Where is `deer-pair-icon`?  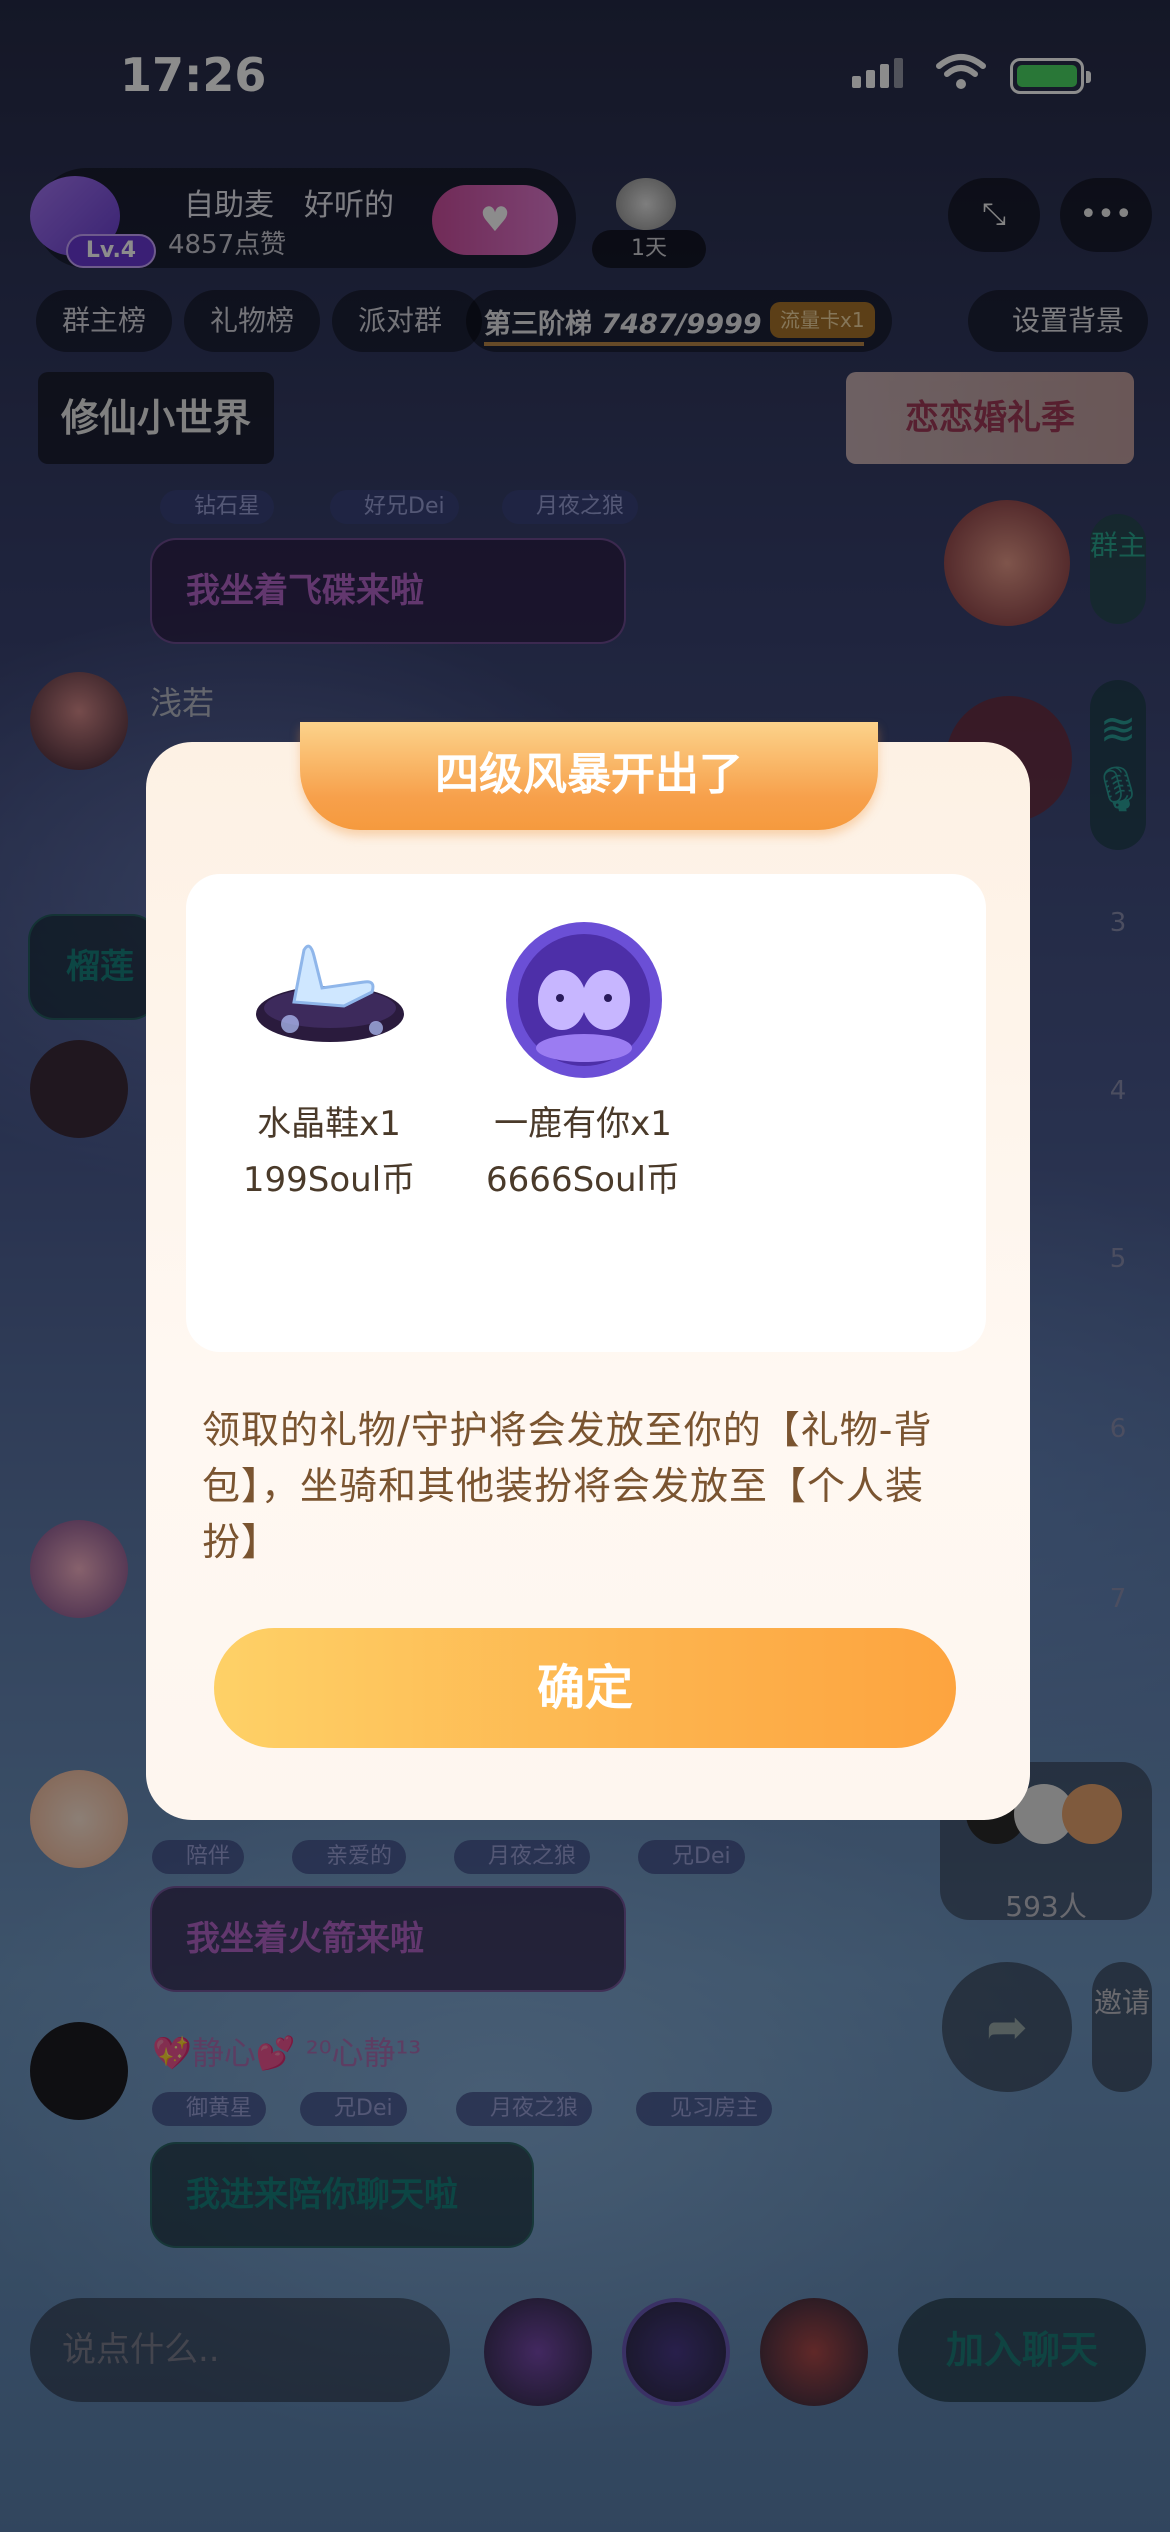
deer-pair-icon is located at coordinates (584, 1000).